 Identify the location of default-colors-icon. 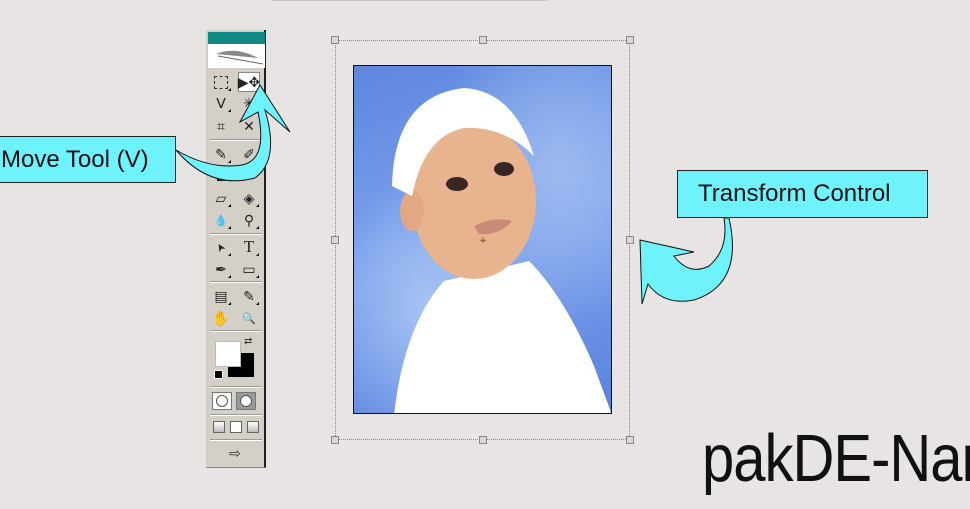
(218, 374).